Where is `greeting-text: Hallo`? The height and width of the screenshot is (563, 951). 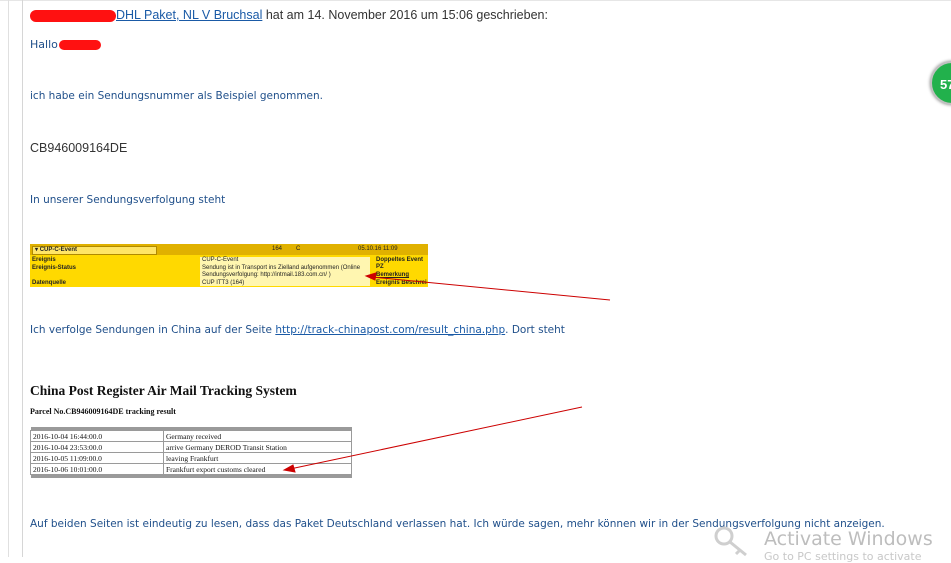 greeting-text: Hallo is located at coordinates (44, 44).